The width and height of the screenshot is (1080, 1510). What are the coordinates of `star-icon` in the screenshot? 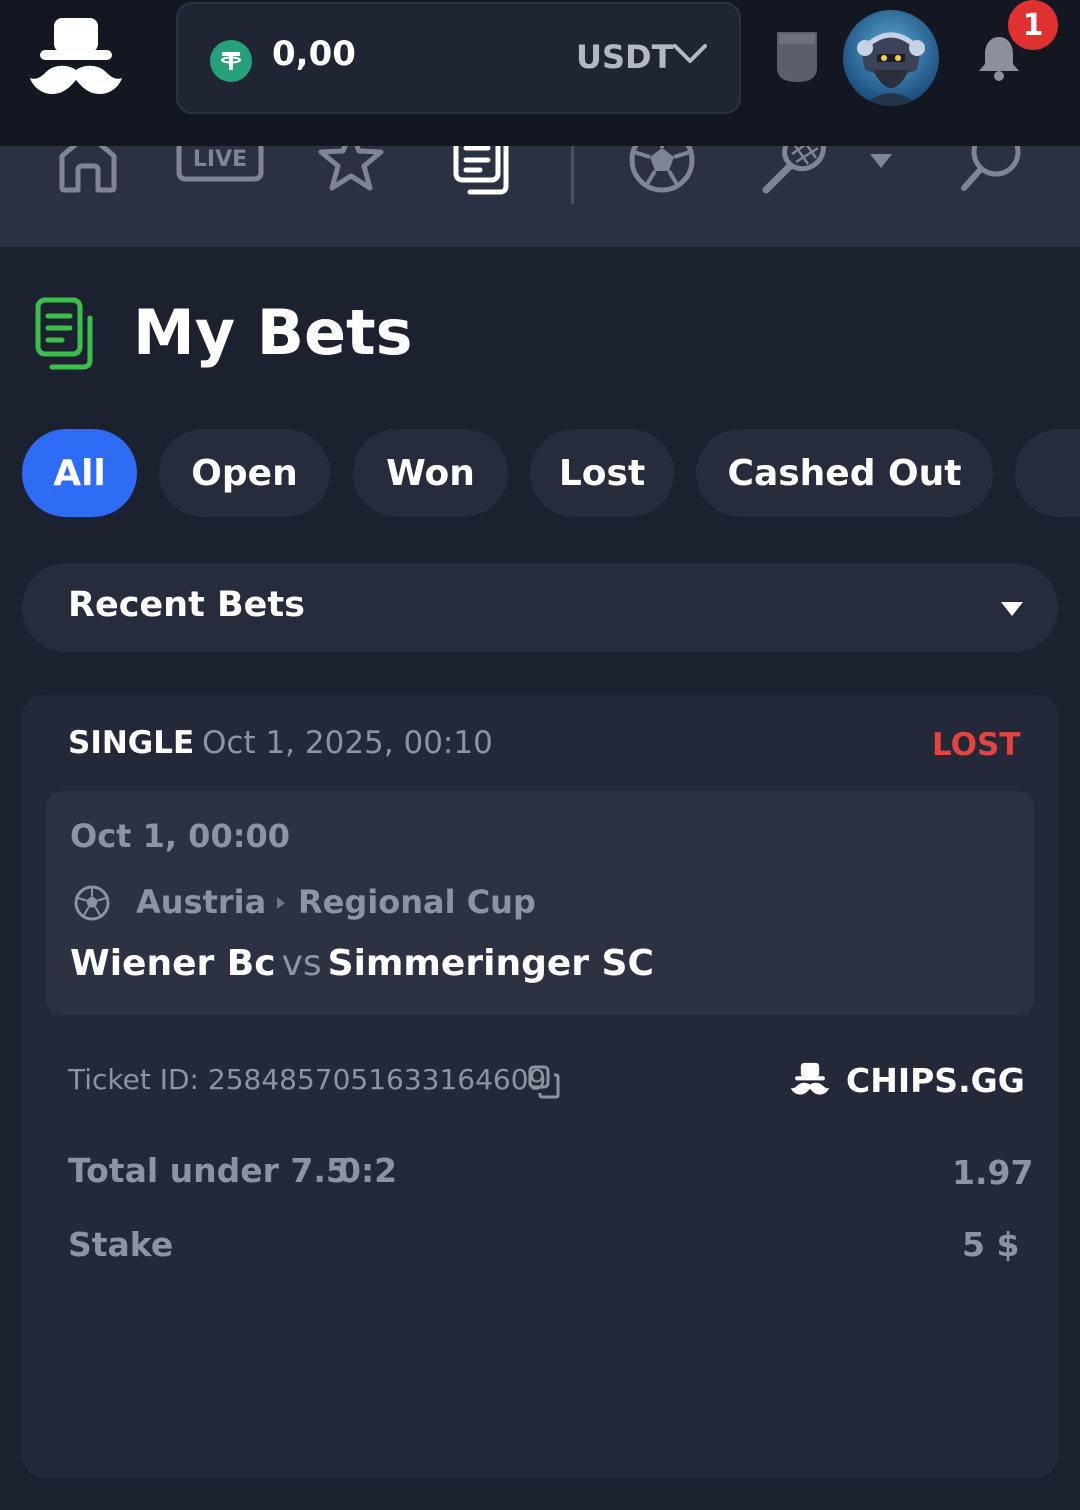 It's located at (351, 172).